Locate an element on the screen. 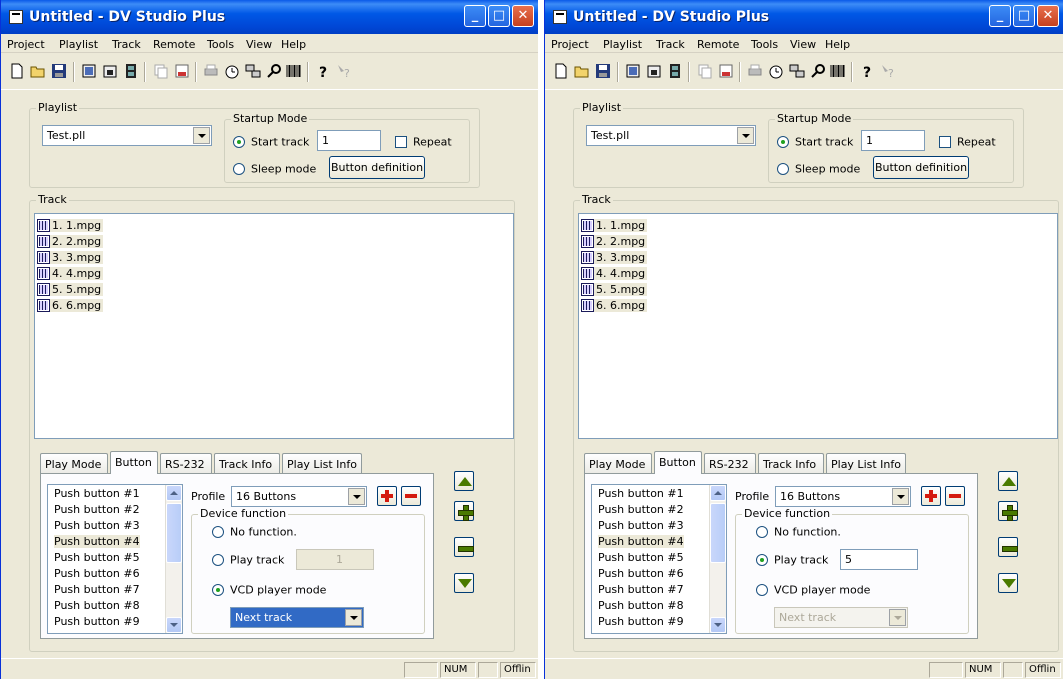 Image resolution: width=1063 pixels, height=679 pixels. barcode-icon is located at coordinates (838, 71).